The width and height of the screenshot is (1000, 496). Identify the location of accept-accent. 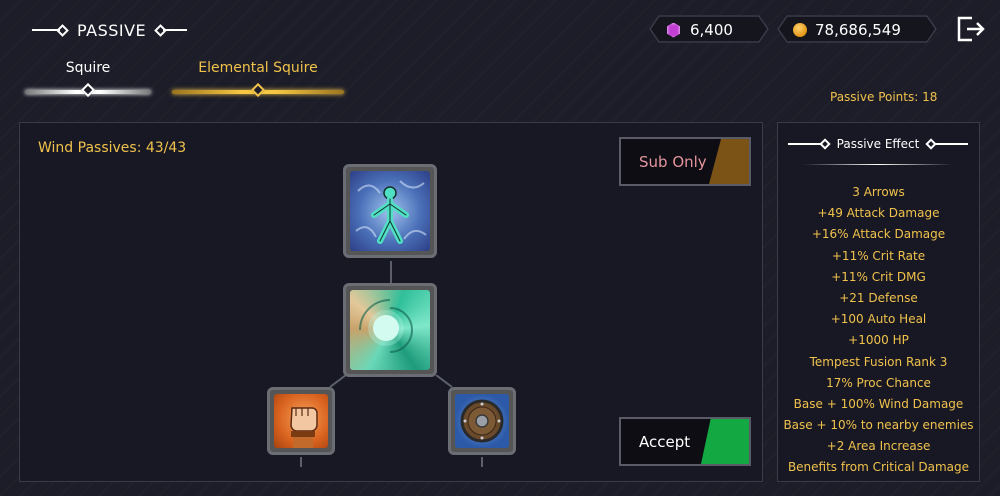
(725, 441).